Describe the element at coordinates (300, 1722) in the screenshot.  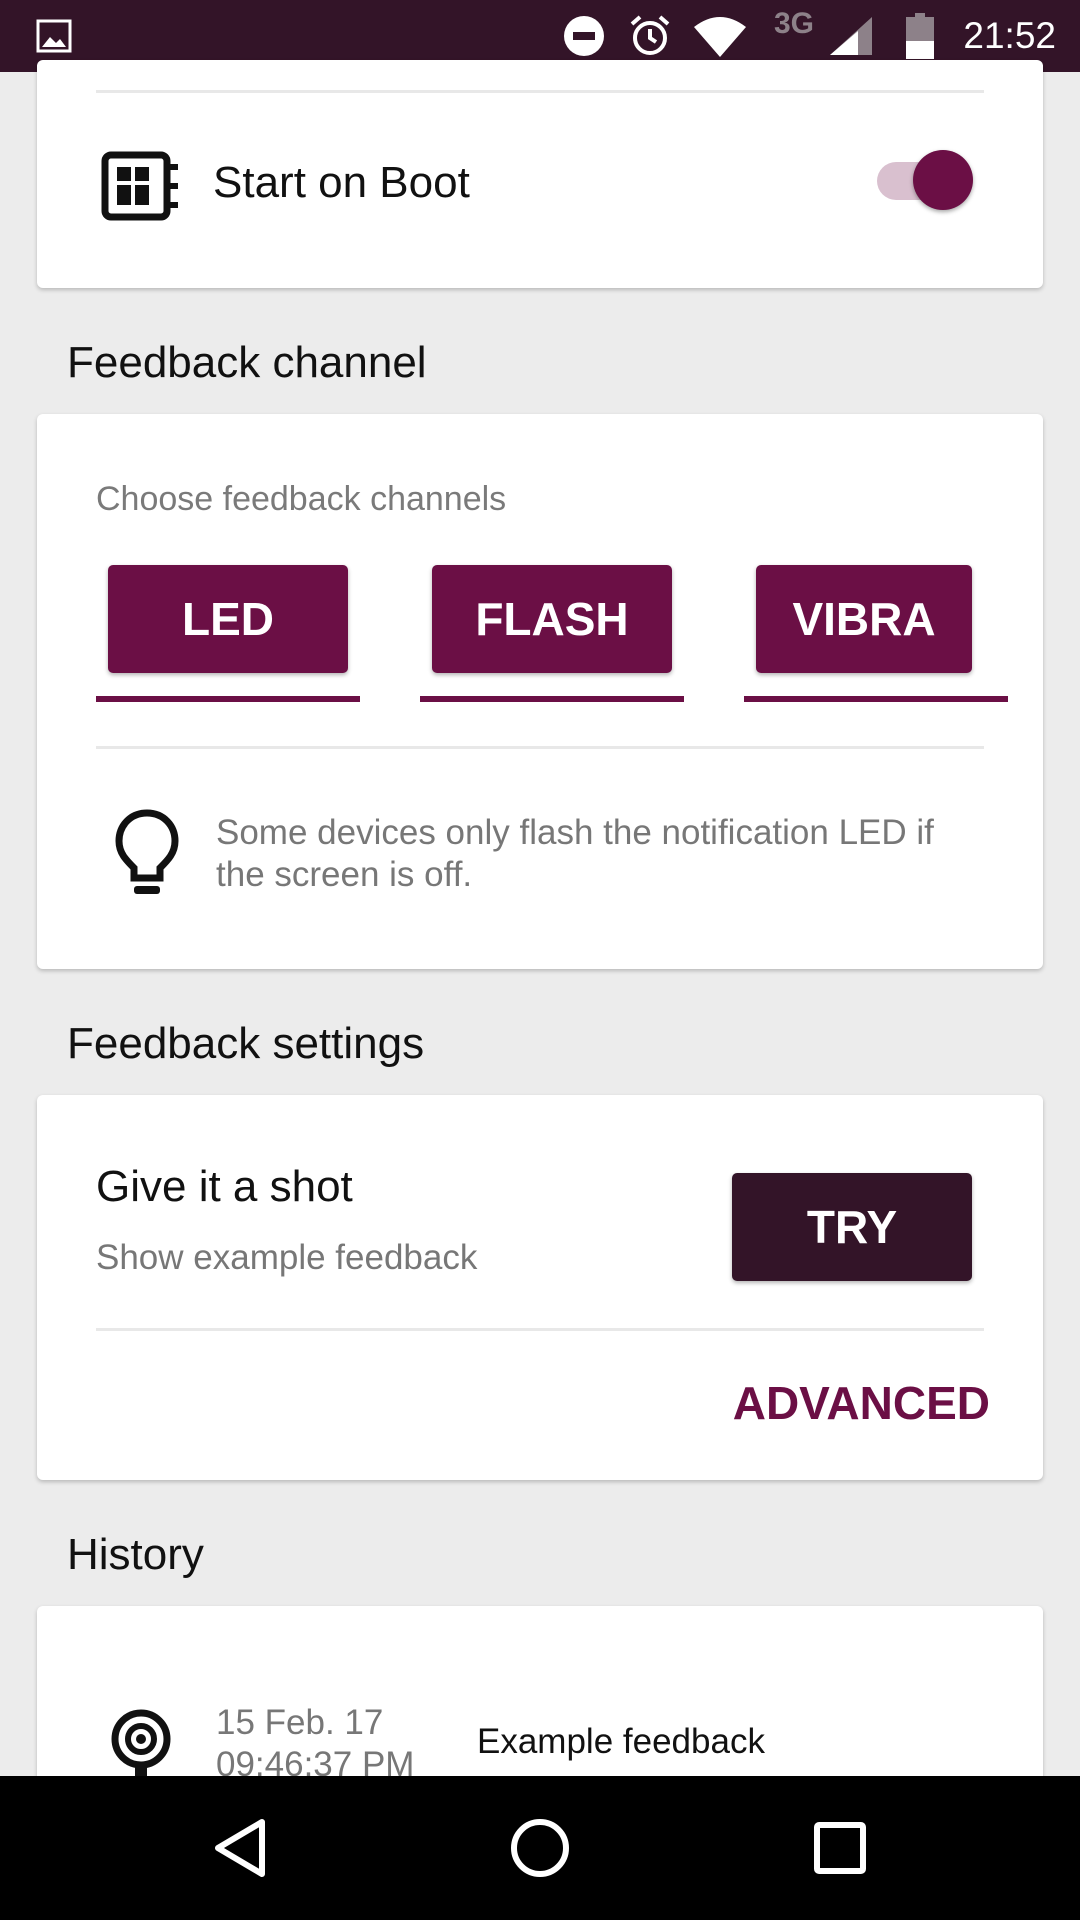
I see `history-date: 15 Feb. 17` at that location.